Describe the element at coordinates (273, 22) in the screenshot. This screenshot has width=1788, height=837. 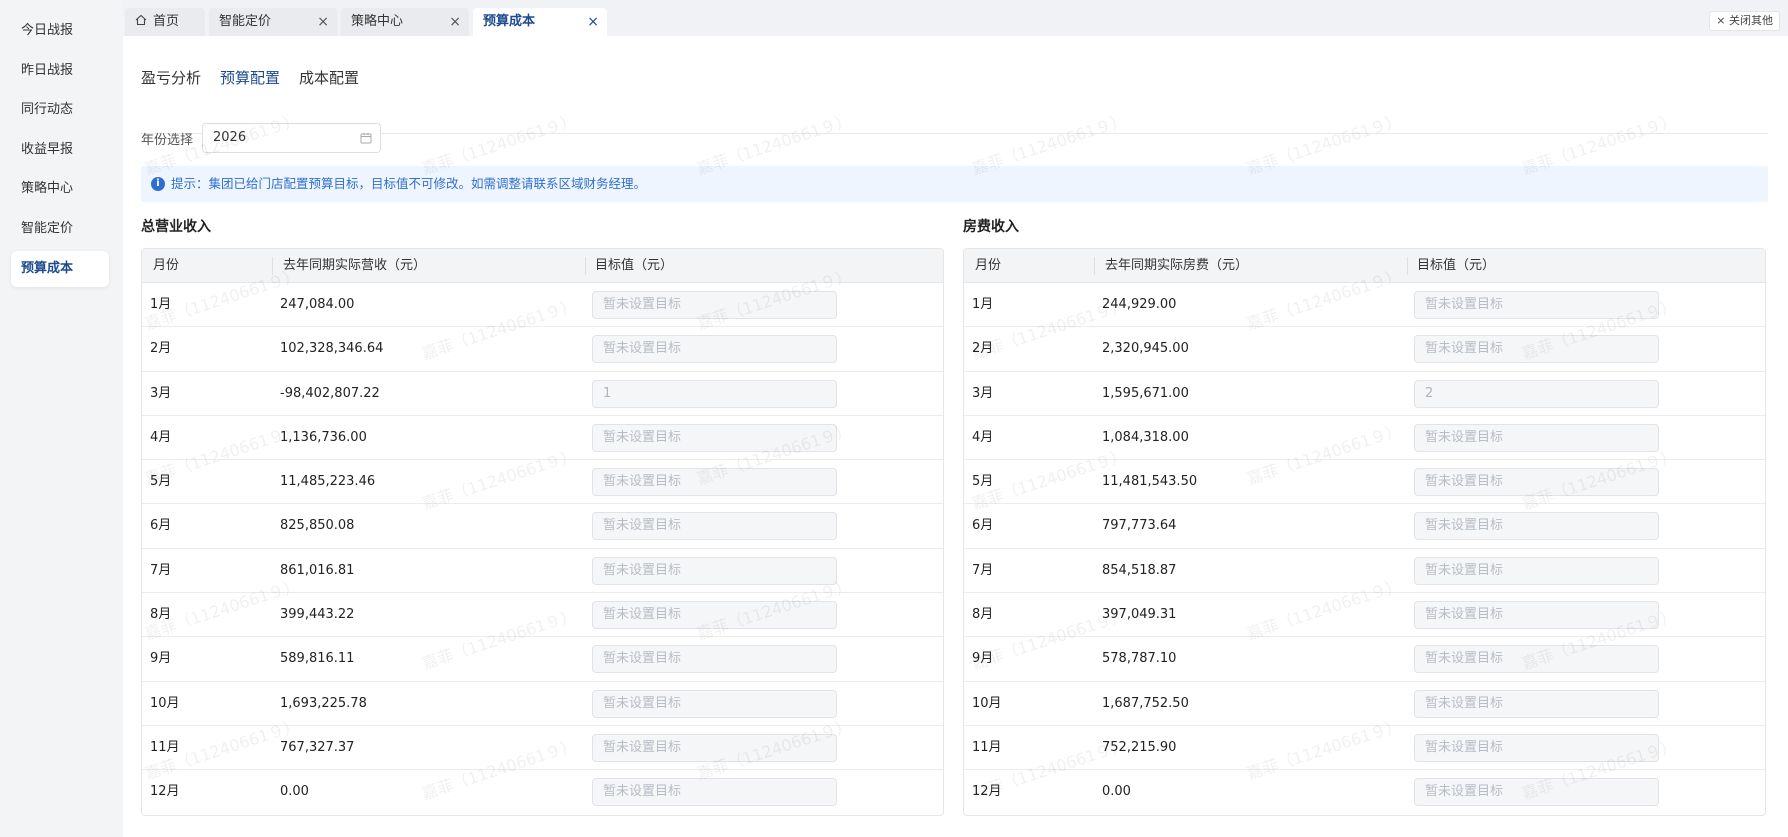
I see `tab-smart-pricing: 智能定价 ×` at that location.